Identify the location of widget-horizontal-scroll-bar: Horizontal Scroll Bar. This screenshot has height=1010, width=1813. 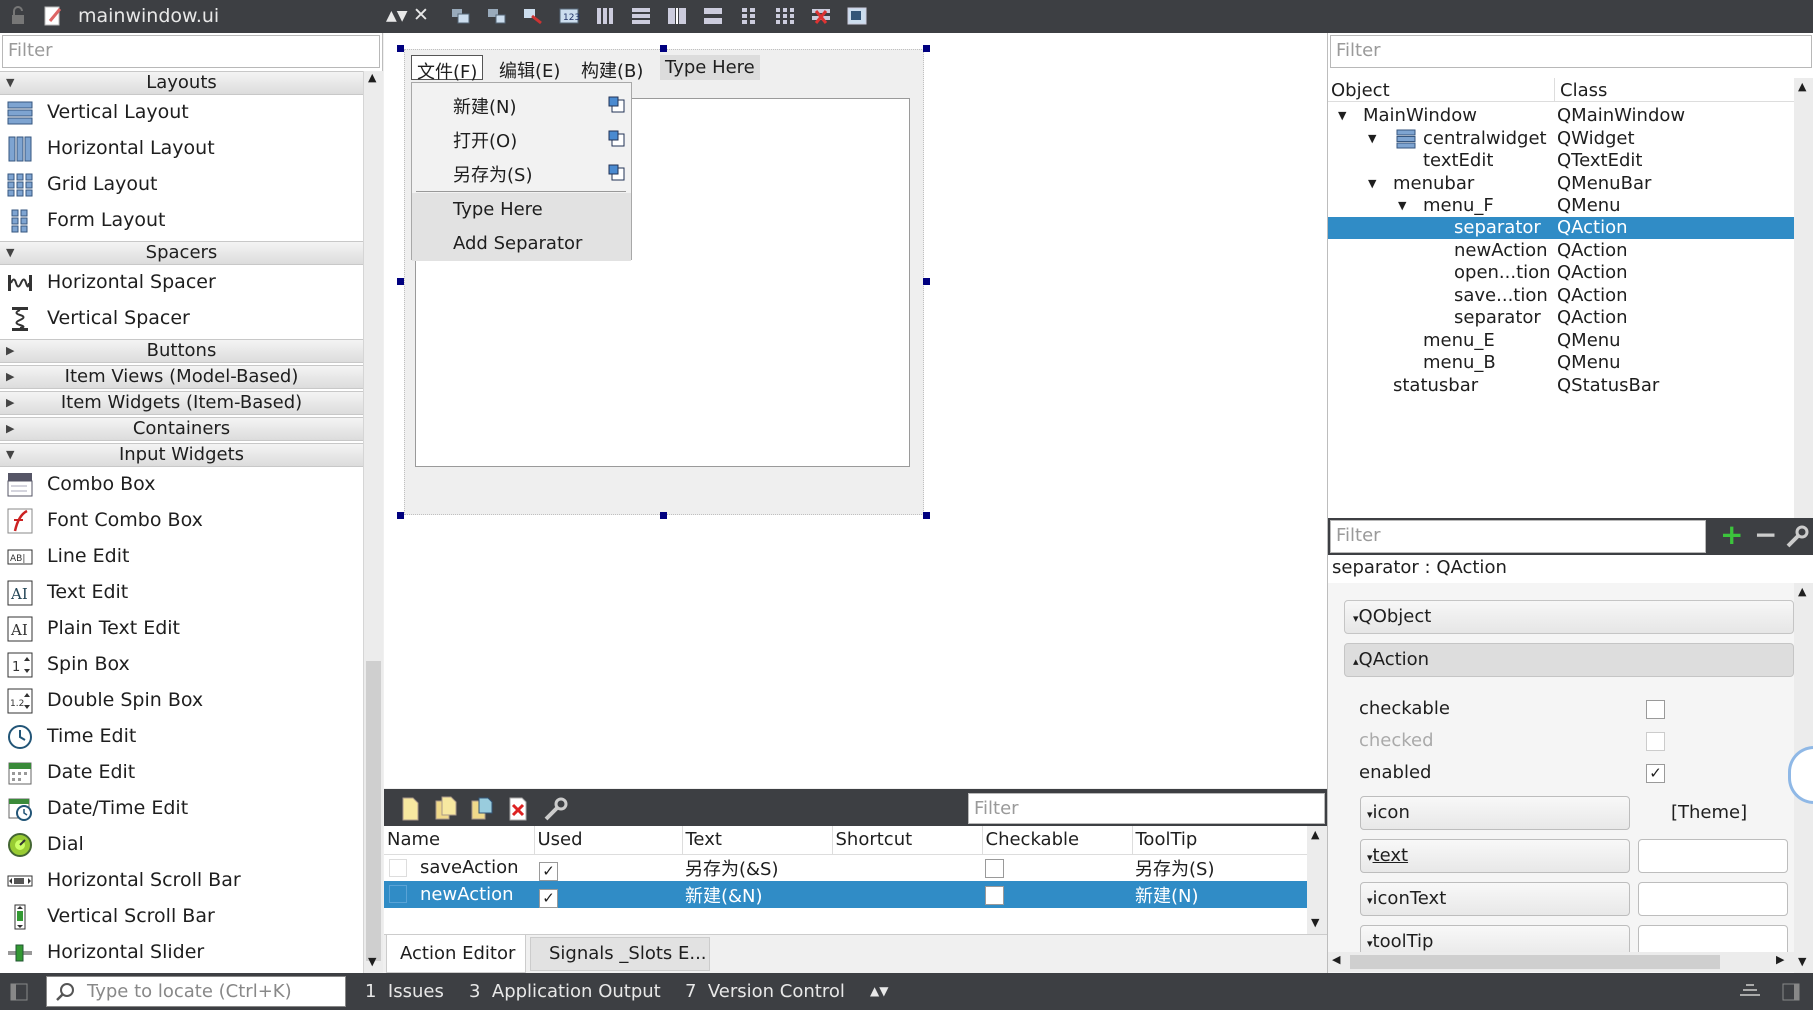
(181, 881).